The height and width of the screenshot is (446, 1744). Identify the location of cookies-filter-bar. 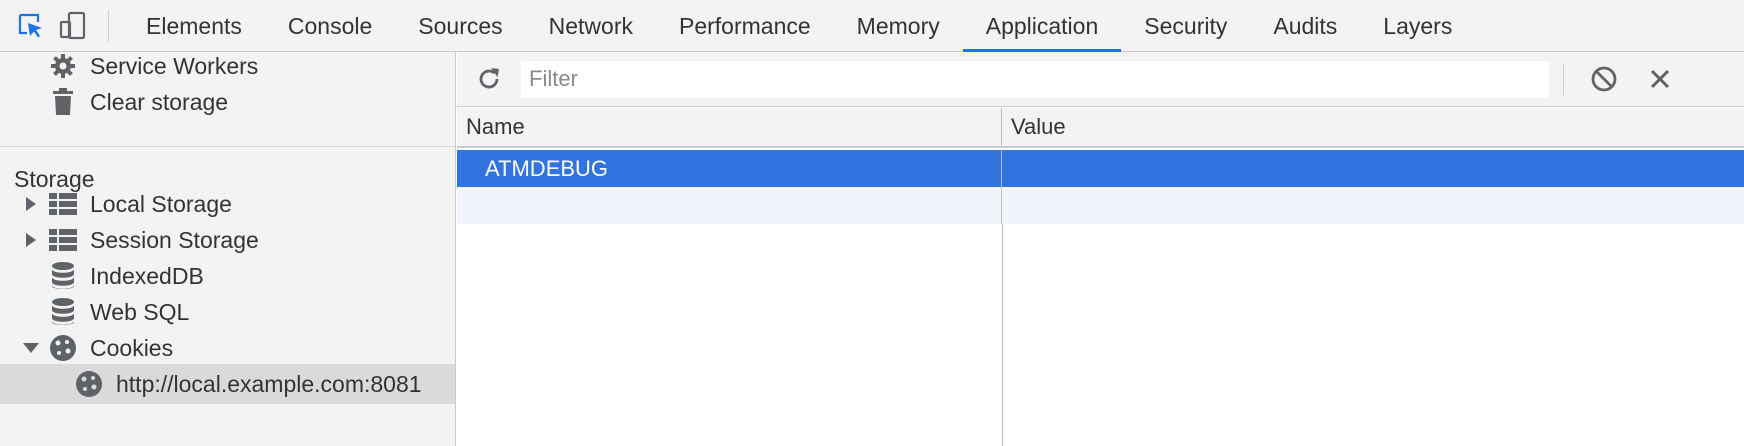
(1100, 79).